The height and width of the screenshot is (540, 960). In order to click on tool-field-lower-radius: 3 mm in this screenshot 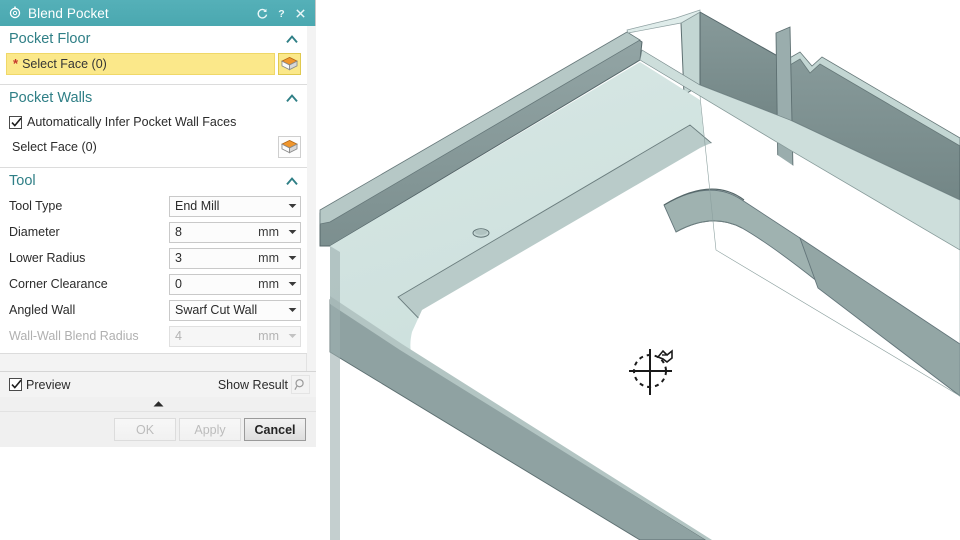, I will do `click(235, 258)`.